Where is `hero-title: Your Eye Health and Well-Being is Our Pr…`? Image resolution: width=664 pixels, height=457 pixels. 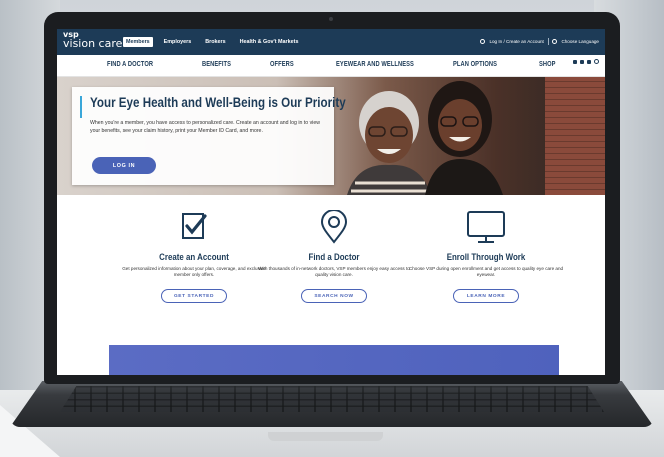 hero-title: Your Eye Health and Well-Being is Our Pr… is located at coordinates (218, 102).